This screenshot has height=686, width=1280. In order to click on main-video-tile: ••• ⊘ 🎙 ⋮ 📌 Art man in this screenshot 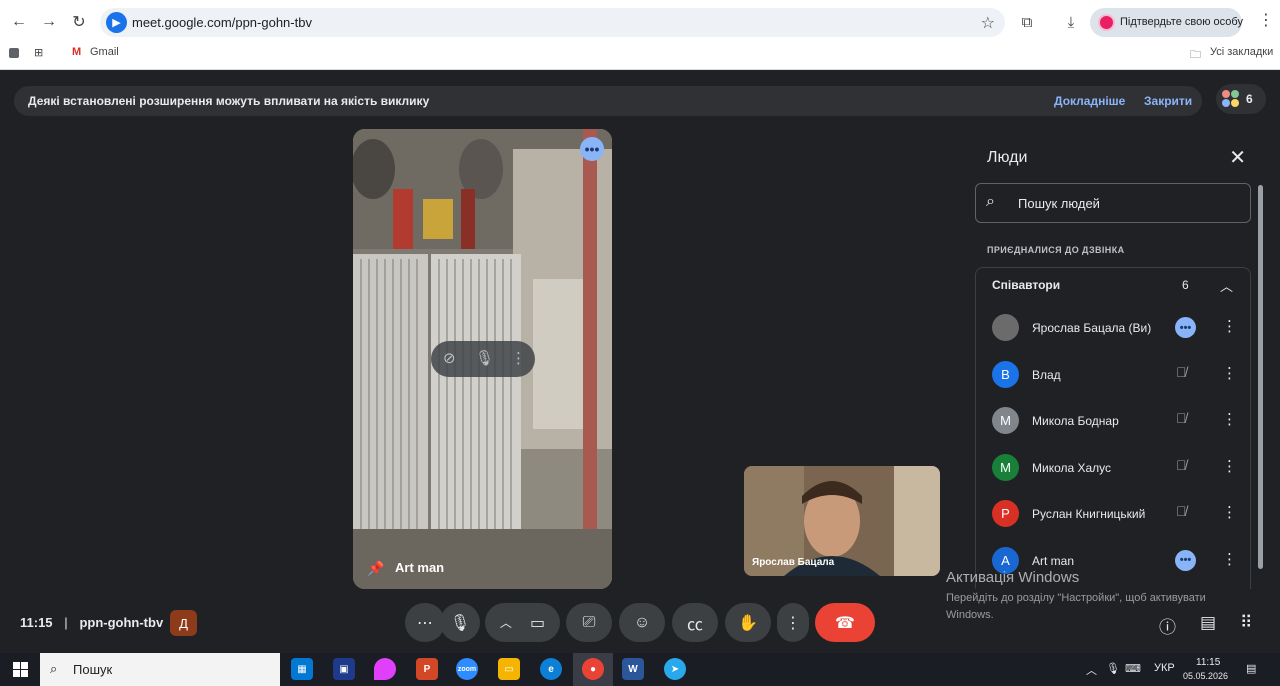, I will do `click(482, 359)`.